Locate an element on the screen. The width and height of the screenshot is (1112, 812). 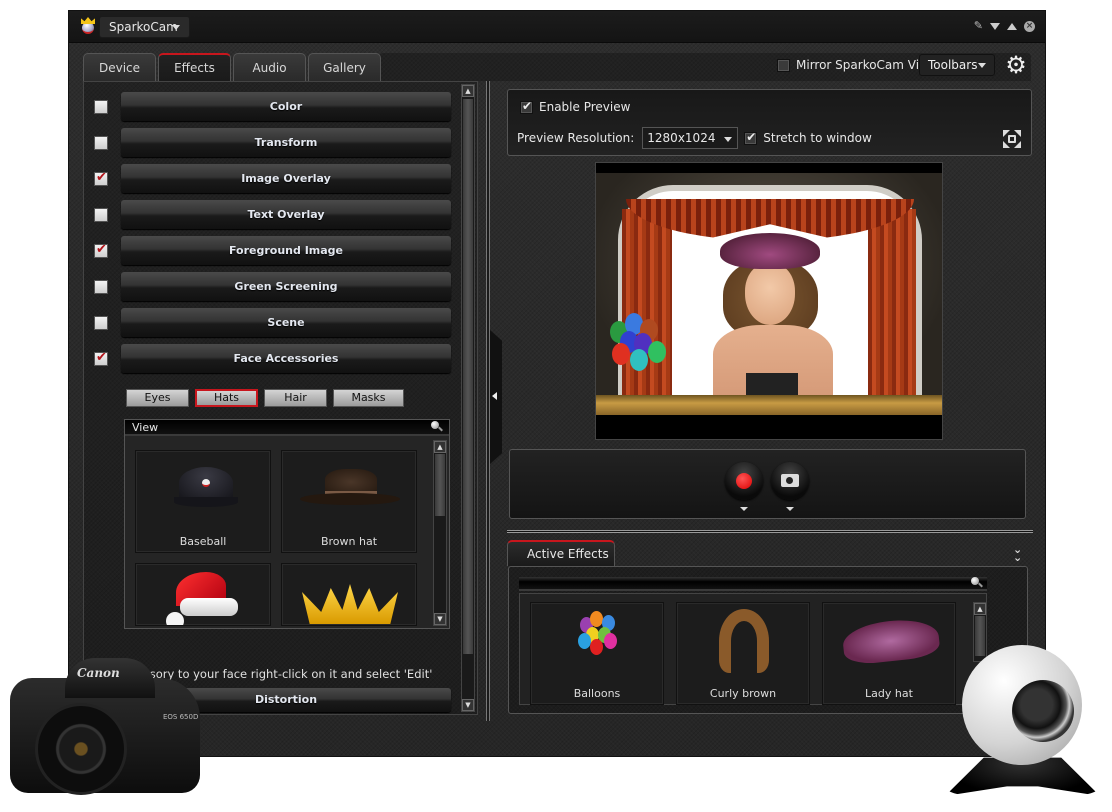
effect-row-color: Color is located at coordinates (274, 107).